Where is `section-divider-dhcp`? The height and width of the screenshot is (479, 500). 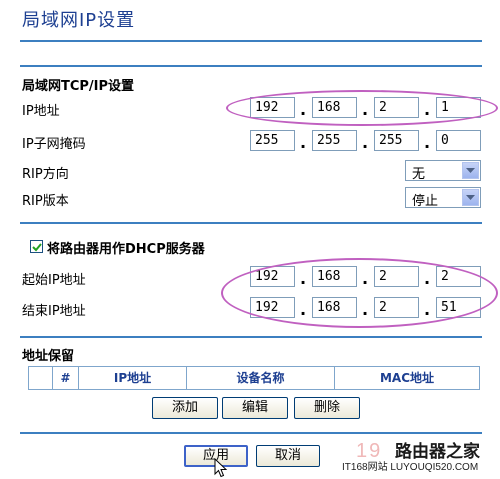 section-divider-dhcp is located at coordinates (251, 223).